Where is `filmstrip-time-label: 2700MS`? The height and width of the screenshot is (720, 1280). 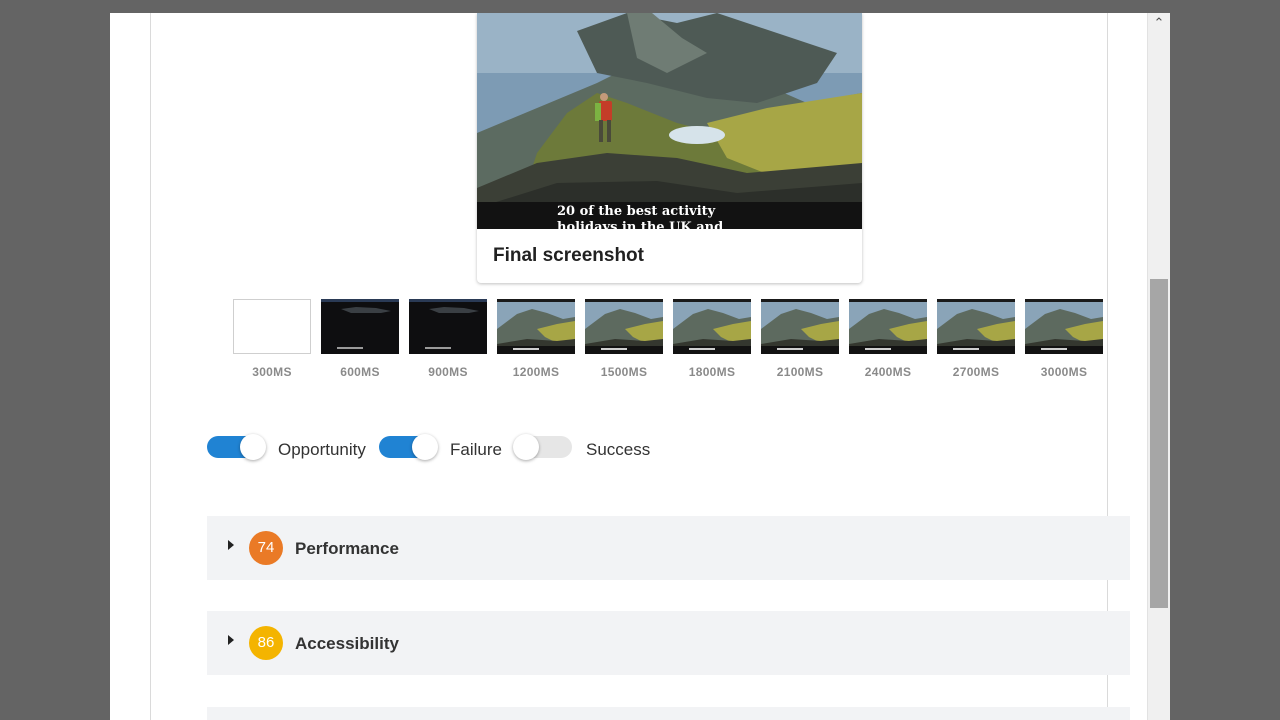
filmstrip-time-label: 2700MS is located at coordinates (976, 372).